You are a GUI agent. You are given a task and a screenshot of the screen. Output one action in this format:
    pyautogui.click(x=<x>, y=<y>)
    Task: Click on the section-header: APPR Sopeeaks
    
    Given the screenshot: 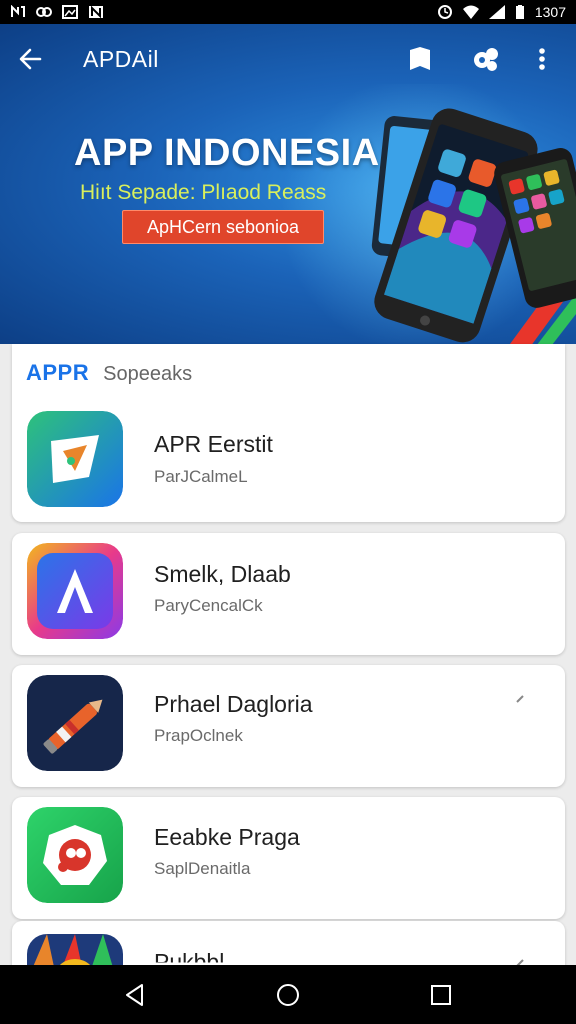 What is the action you would take?
    pyautogui.click(x=109, y=373)
    